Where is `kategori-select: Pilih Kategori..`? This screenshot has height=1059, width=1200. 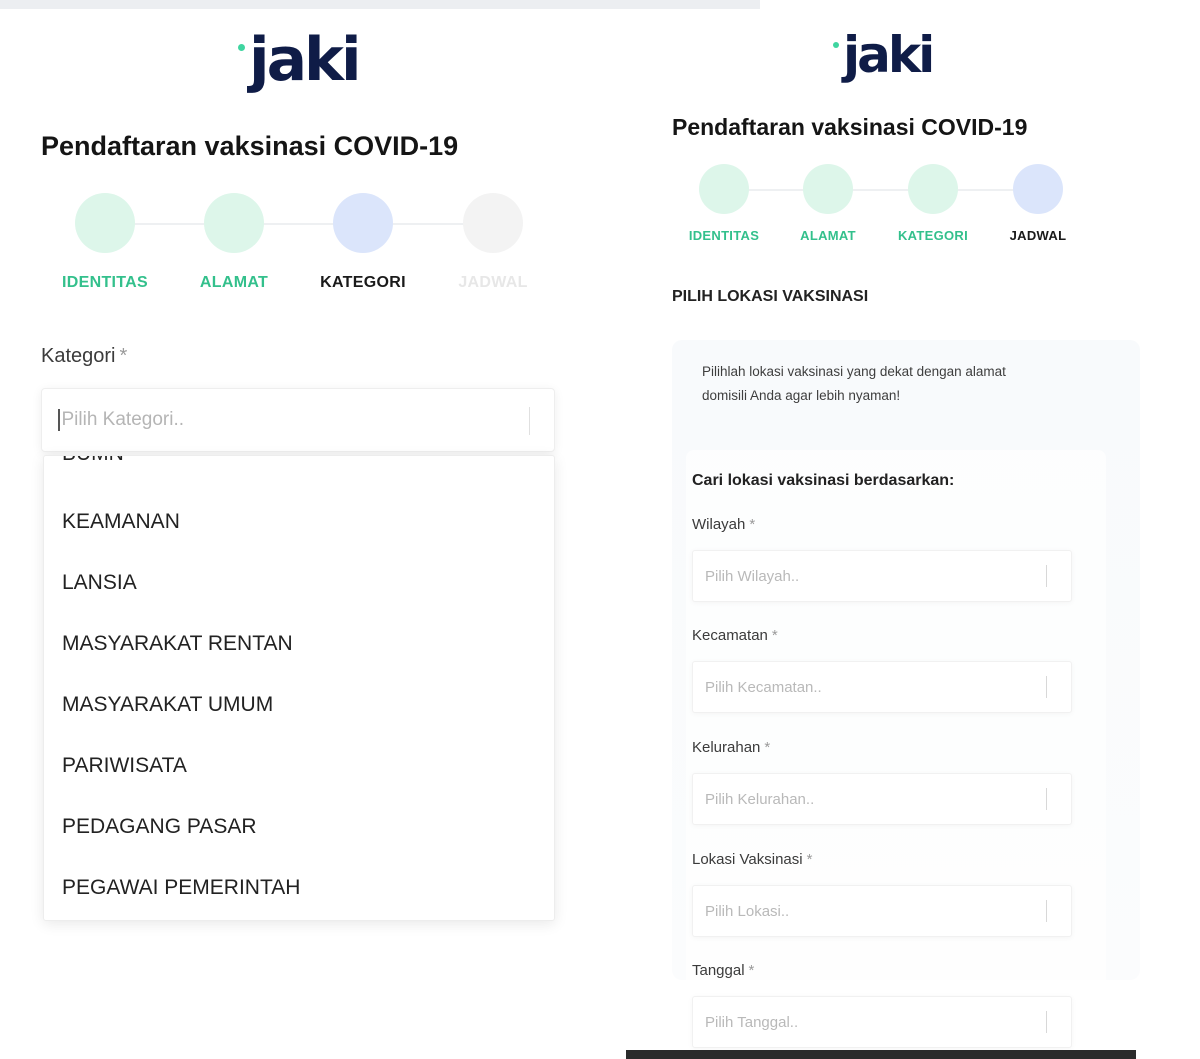
kategori-select: Pilih Kategori.. is located at coordinates (298, 420).